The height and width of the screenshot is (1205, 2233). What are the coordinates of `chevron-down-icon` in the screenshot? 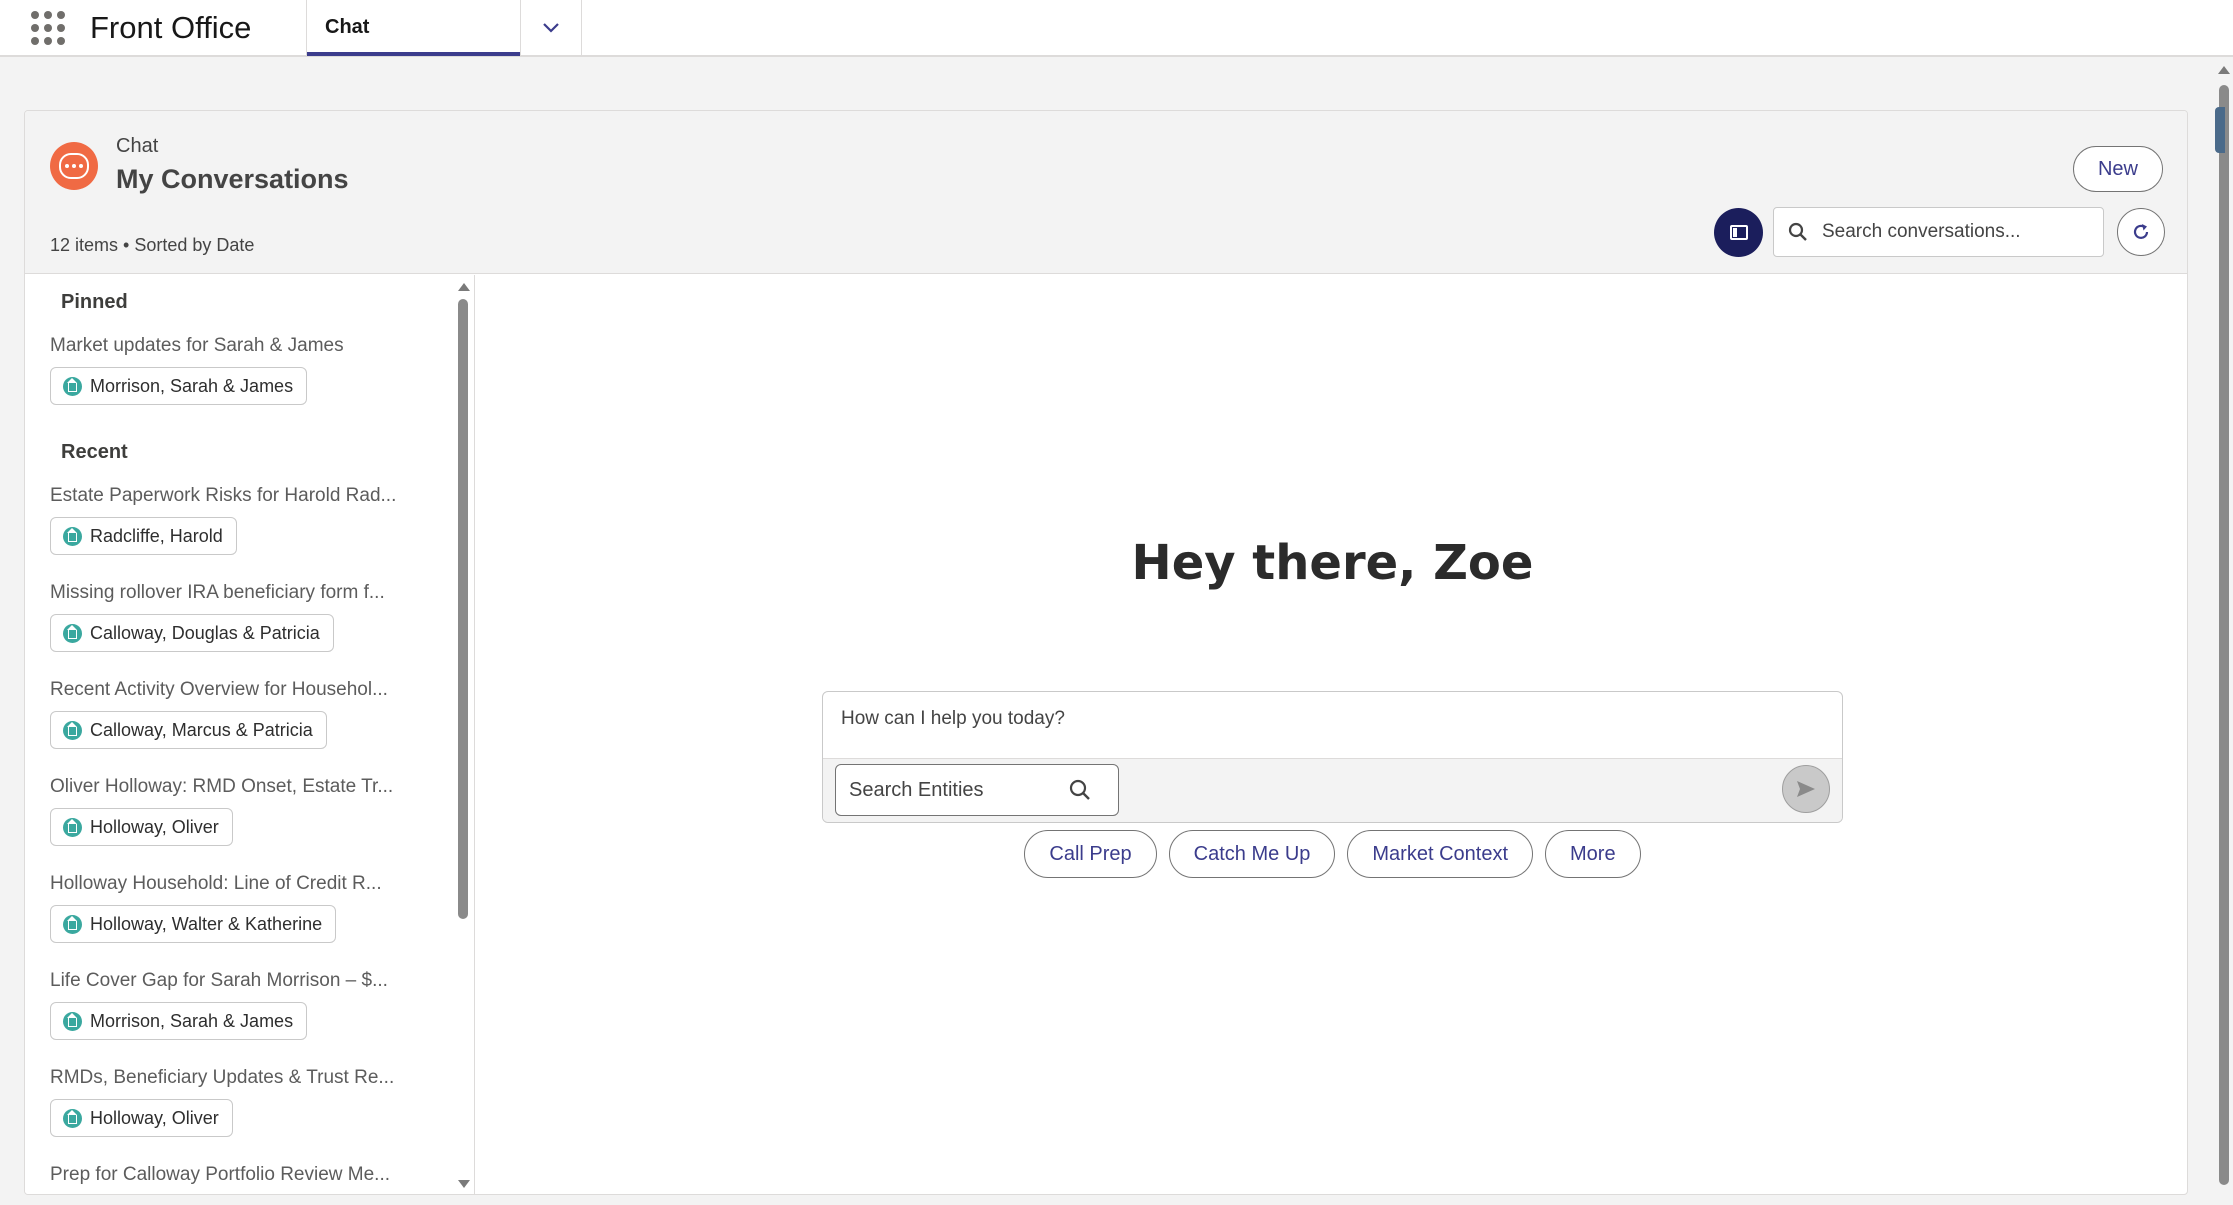 It's located at (551, 27).